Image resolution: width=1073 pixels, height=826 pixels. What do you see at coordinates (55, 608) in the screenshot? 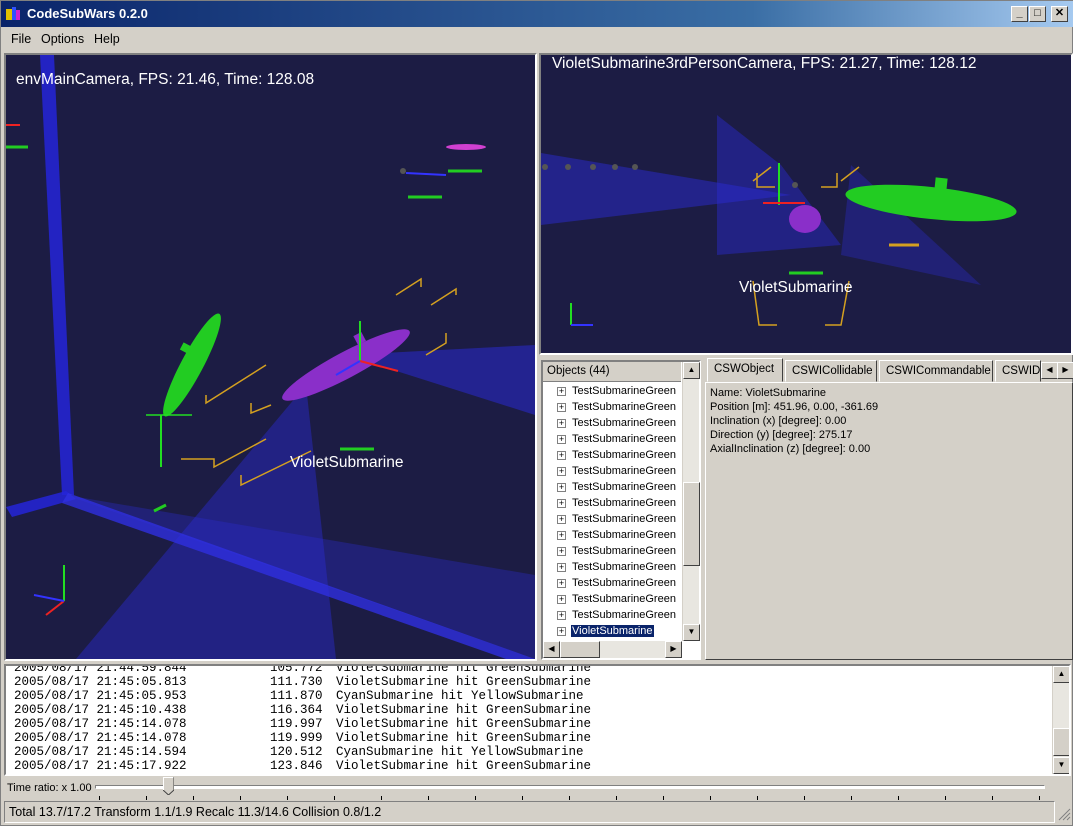
I see `axis-line` at bounding box center [55, 608].